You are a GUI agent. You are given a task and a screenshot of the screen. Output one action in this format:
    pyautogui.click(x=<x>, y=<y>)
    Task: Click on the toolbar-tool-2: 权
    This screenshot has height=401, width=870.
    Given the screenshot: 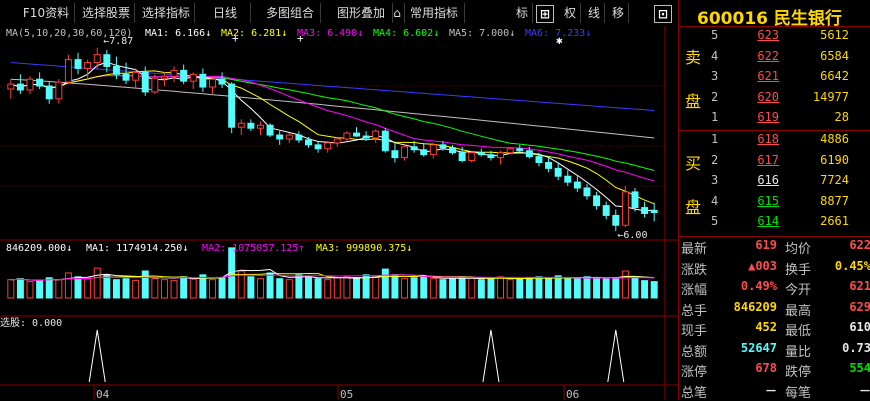 What is the action you would take?
    pyautogui.click(x=570, y=13)
    